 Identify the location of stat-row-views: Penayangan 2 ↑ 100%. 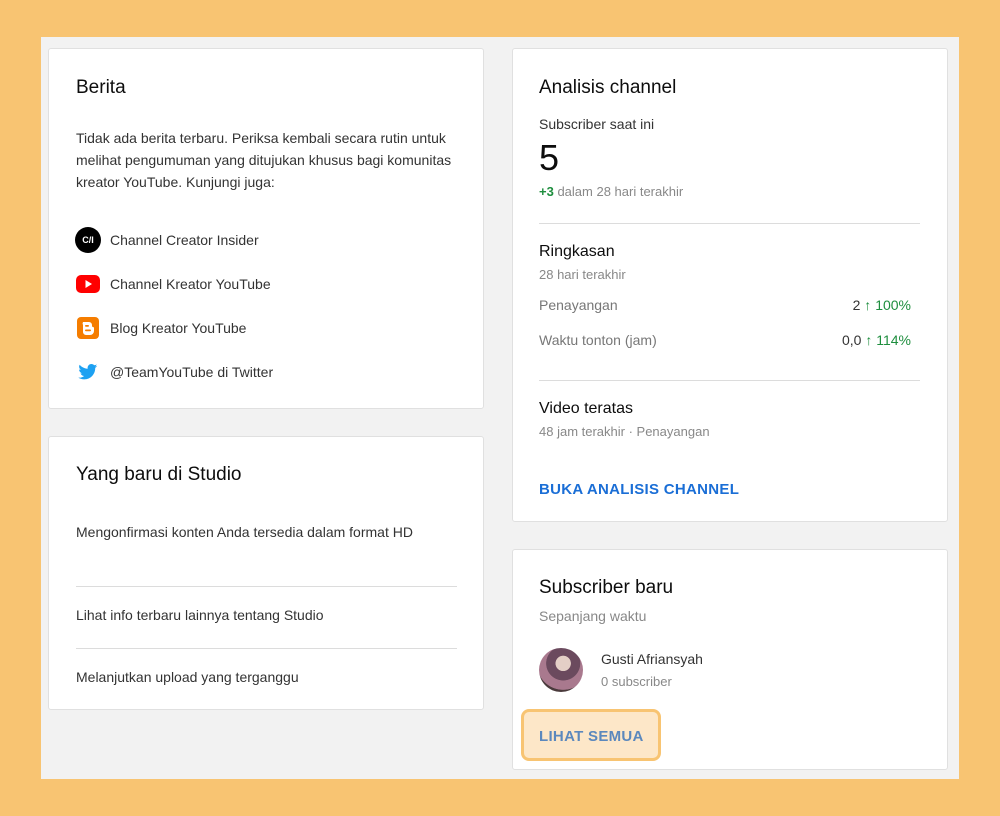
(725, 305).